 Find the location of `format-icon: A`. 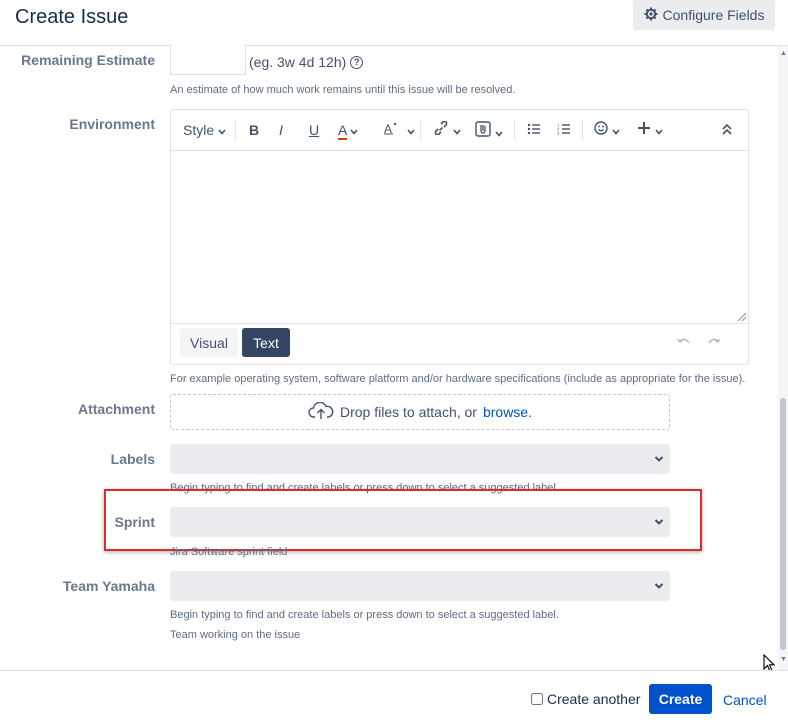

format-icon: A is located at coordinates (390, 129).